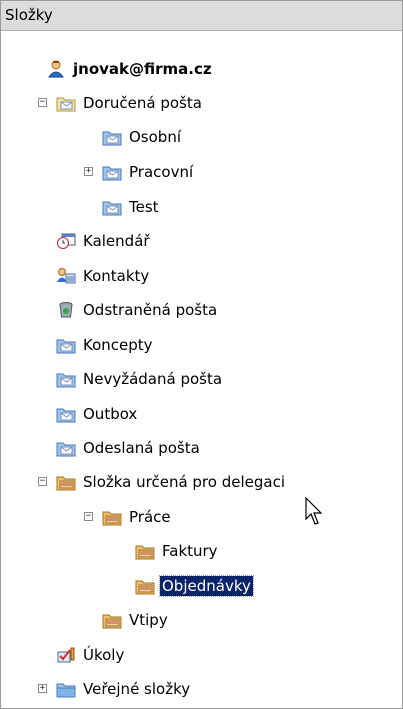 This screenshot has height=709, width=403. What do you see at coordinates (144, 207) in the screenshot?
I see `test-label: Test` at bounding box center [144, 207].